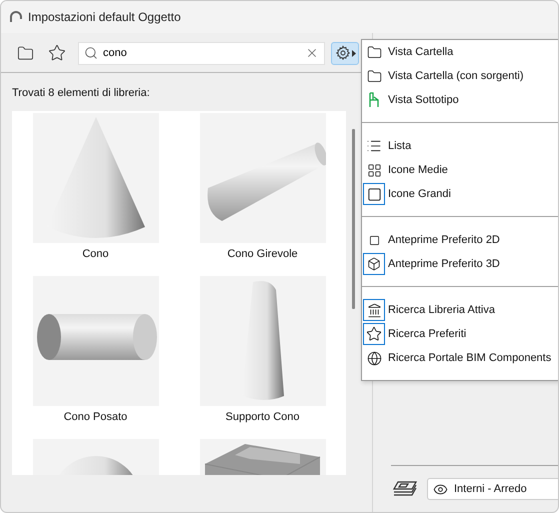 The width and height of the screenshot is (559, 513). I want to click on menu-item: Lista, so click(460, 146).